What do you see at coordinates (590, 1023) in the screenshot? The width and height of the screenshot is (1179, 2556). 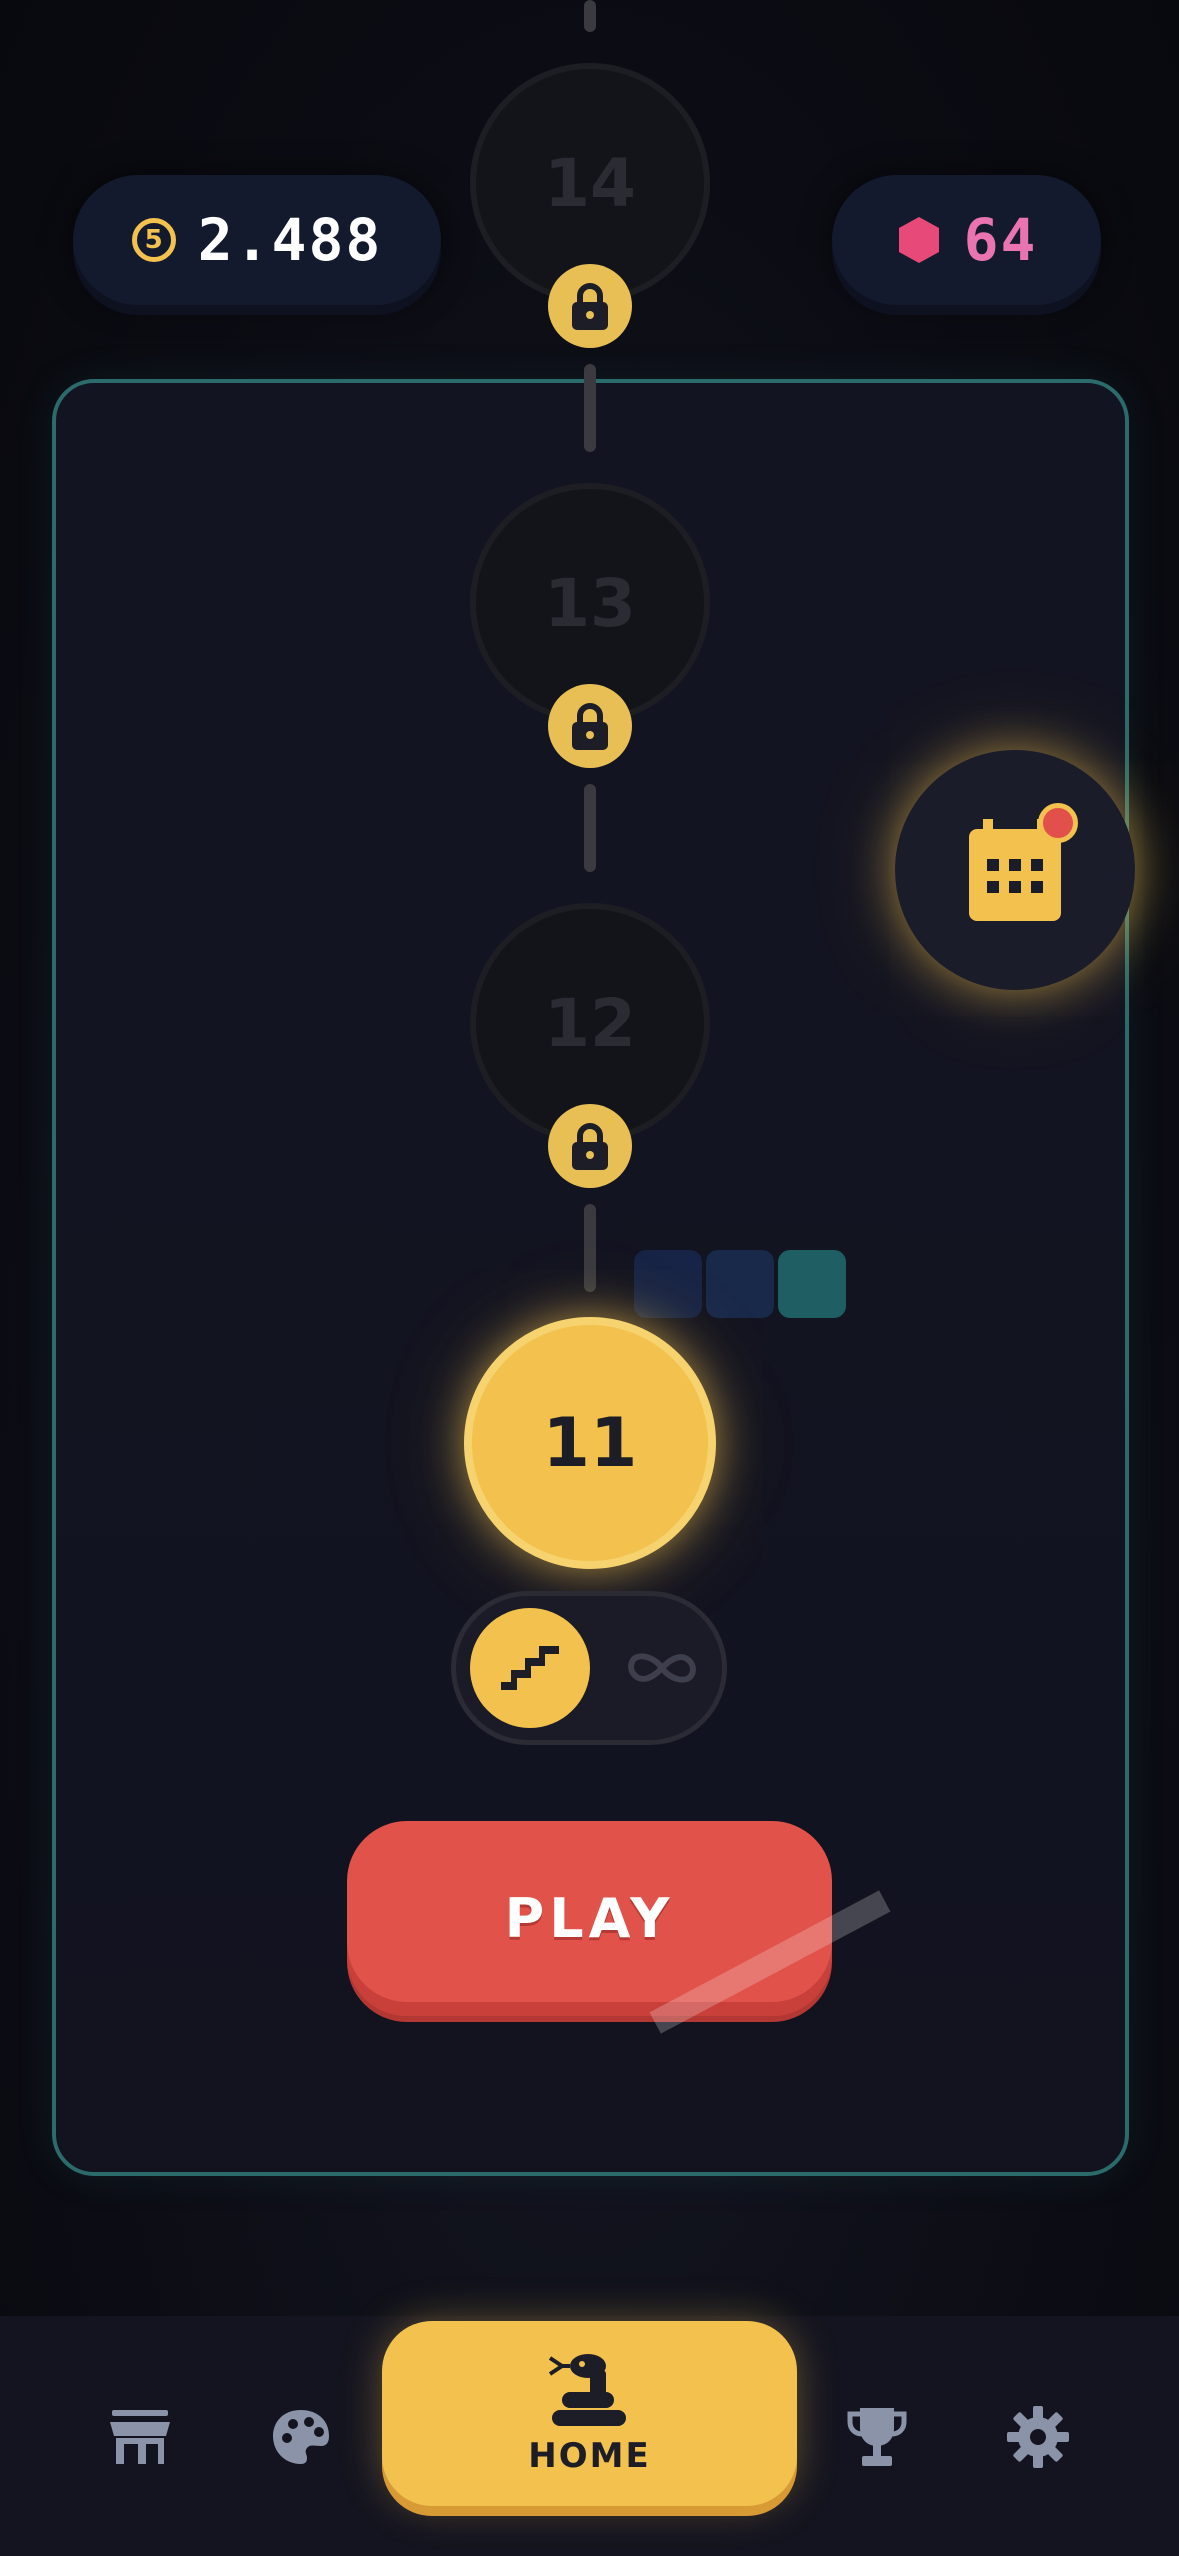 I see `level-number: 12` at bounding box center [590, 1023].